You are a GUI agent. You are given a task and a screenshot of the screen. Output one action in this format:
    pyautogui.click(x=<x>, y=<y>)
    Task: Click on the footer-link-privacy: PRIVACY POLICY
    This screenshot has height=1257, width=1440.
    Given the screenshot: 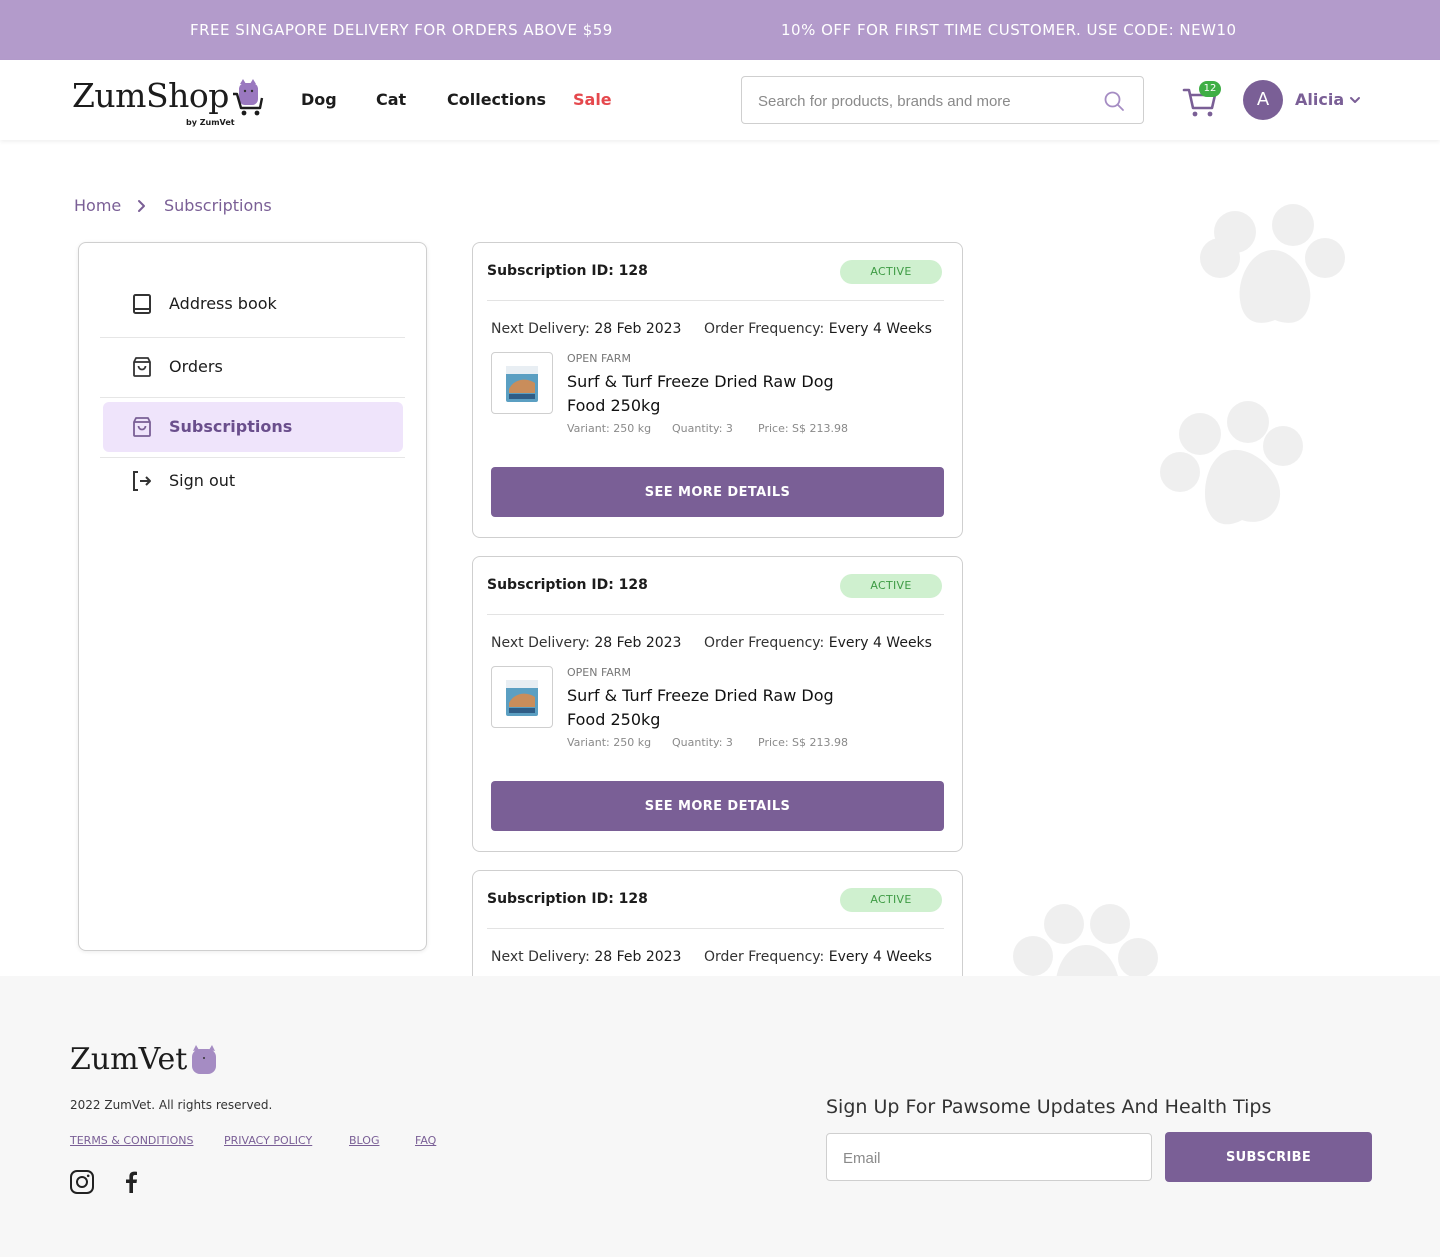 What is the action you would take?
    pyautogui.click(x=268, y=1140)
    